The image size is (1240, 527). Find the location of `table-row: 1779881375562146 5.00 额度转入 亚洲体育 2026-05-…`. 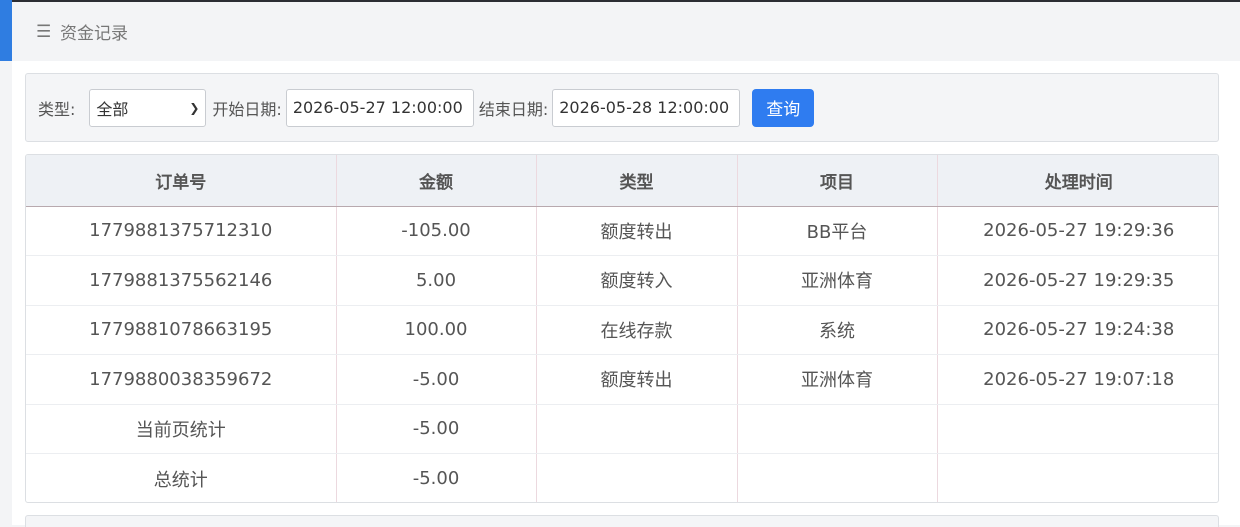

table-row: 1779881375562146 5.00 额度转入 亚洲体育 2026-05-… is located at coordinates (622, 280).